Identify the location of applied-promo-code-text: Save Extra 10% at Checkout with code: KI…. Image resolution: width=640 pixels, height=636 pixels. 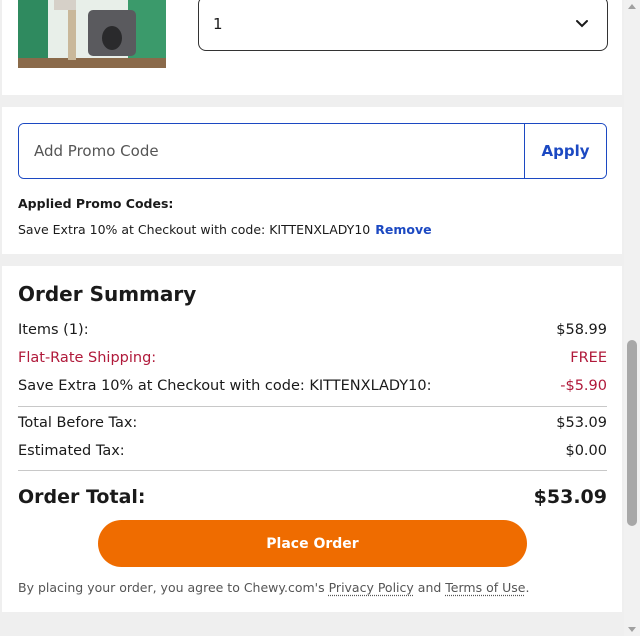
(194, 229).